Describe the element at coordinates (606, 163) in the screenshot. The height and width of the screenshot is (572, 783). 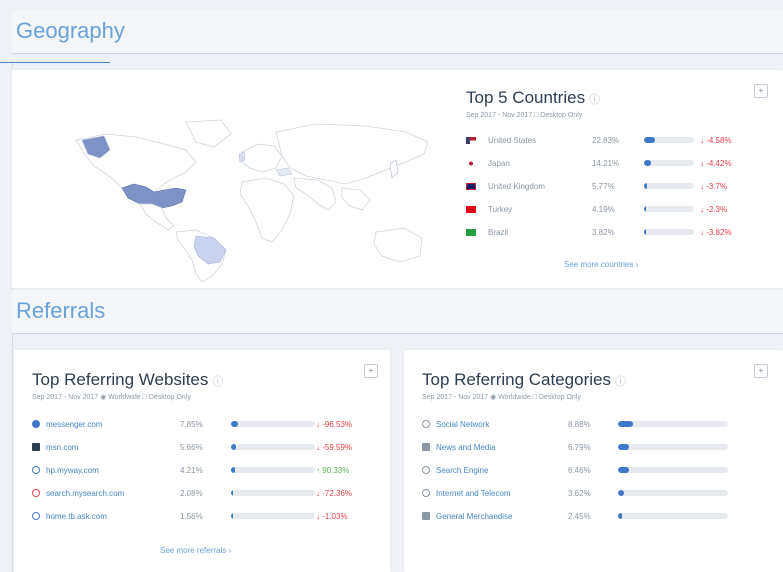
I see `country-row-percent: 14.21%` at that location.